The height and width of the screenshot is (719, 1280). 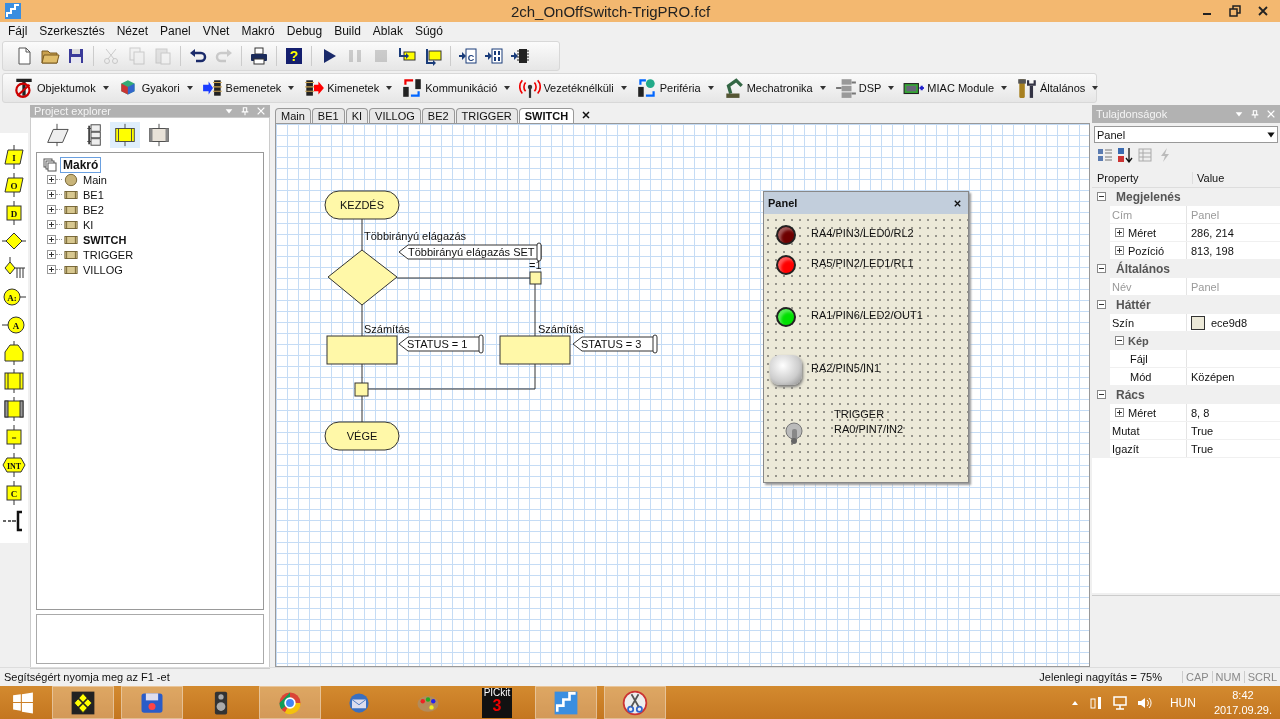 I want to click on component-menu-button: Mechatronika, so click(x=774, y=88).